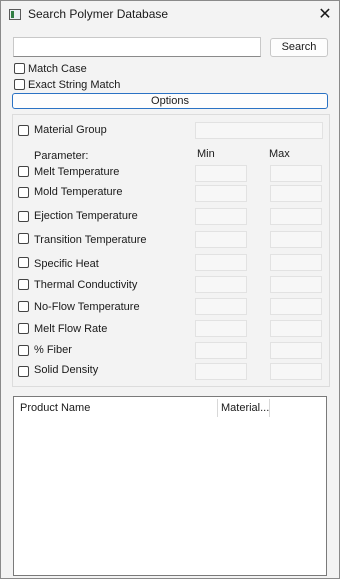  I want to click on transition-temperature-max-field, so click(296, 239).